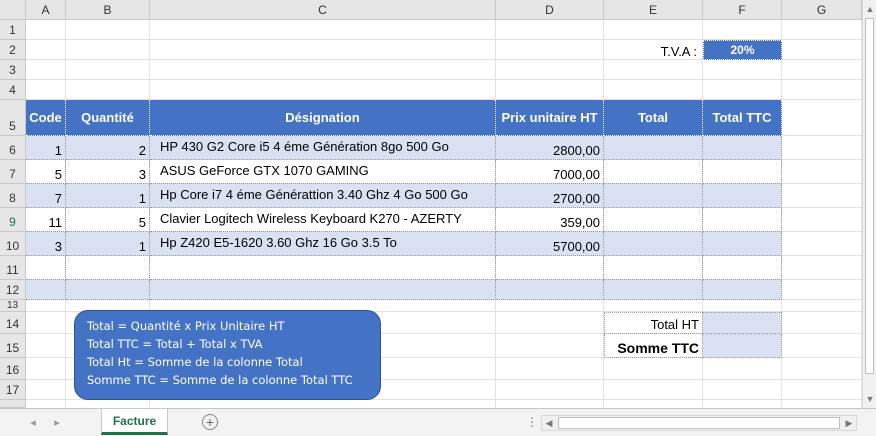  What do you see at coordinates (13, 30) in the screenshot?
I see `row-header-1: 1` at bounding box center [13, 30].